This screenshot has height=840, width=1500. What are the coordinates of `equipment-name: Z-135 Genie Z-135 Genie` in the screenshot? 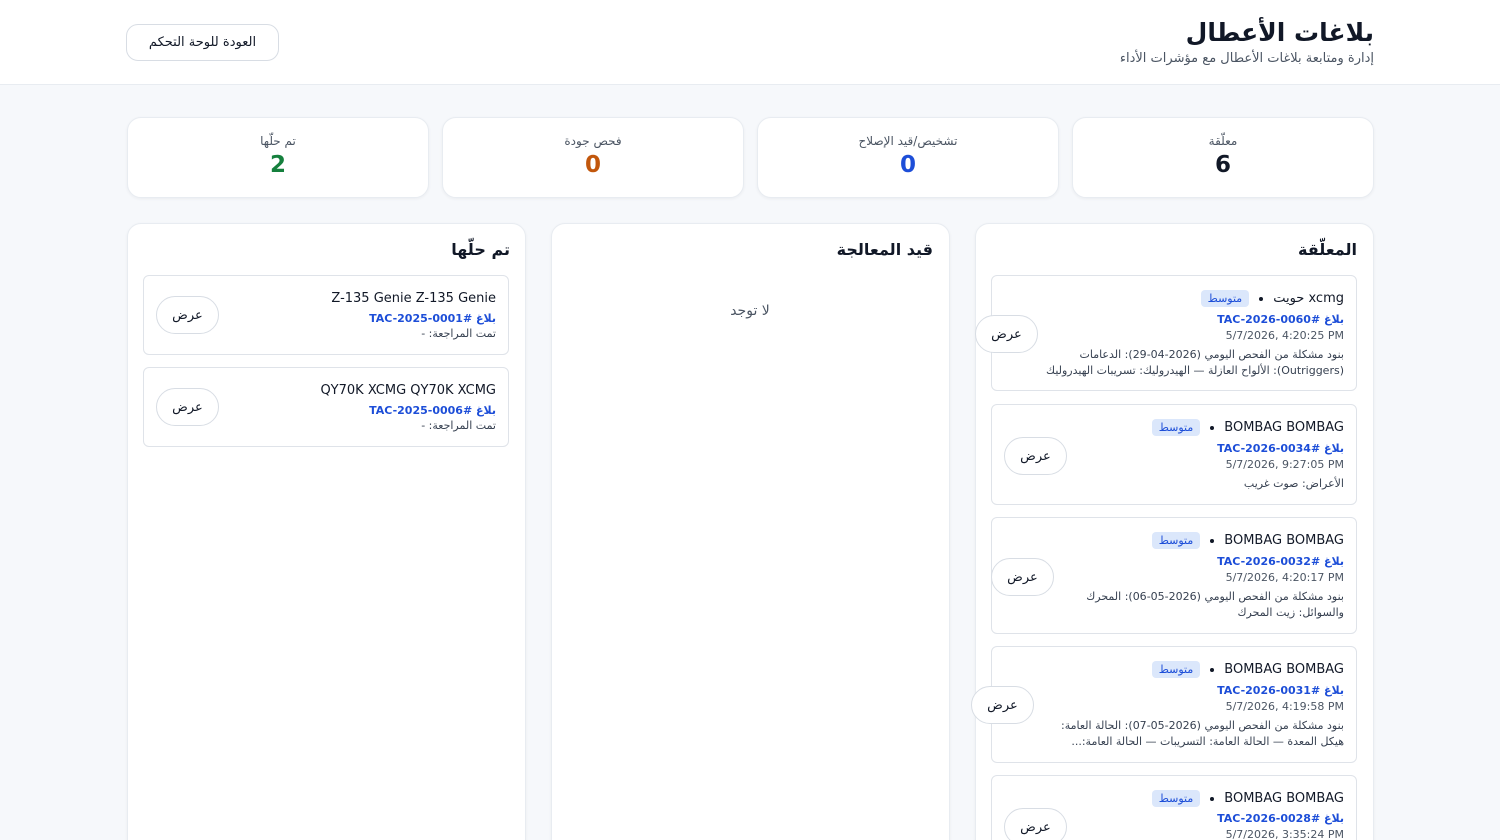 It's located at (413, 298).